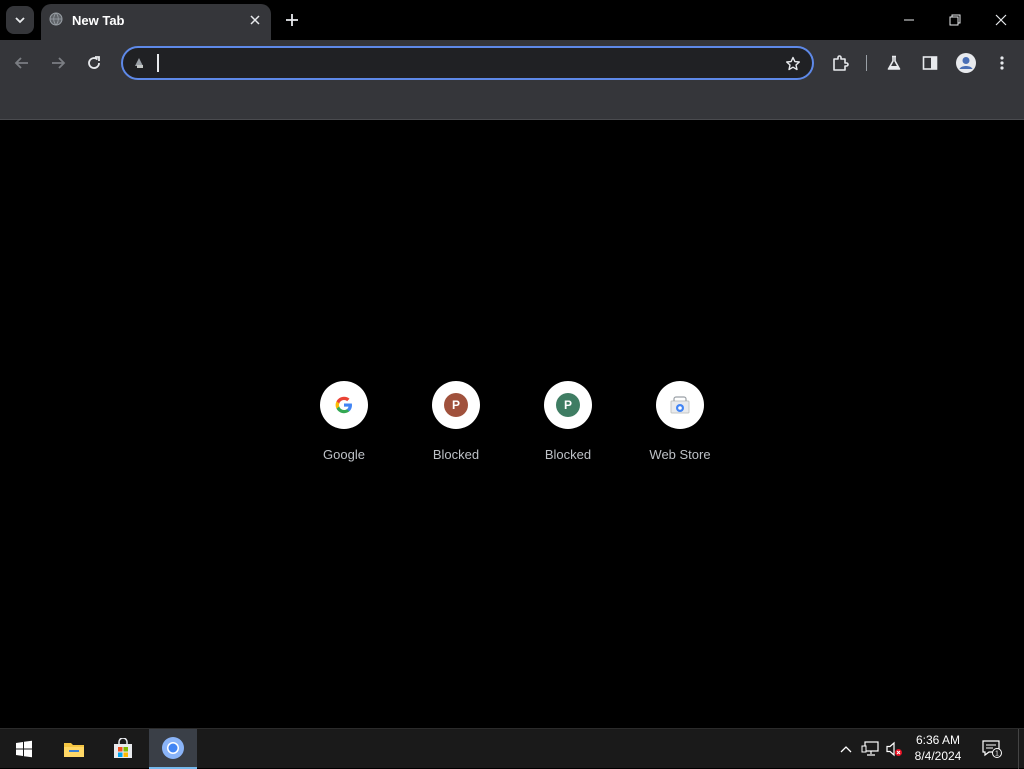 This screenshot has width=1024, height=769. I want to click on reload-button, so click(94, 63).